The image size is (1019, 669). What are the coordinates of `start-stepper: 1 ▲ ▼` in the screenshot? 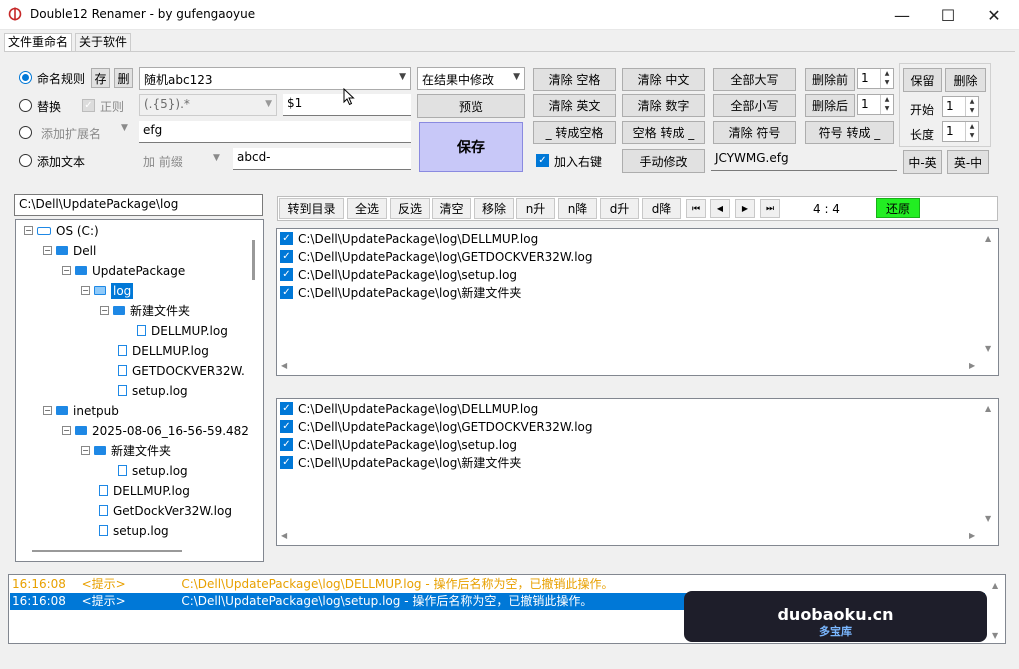 It's located at (960, 106).